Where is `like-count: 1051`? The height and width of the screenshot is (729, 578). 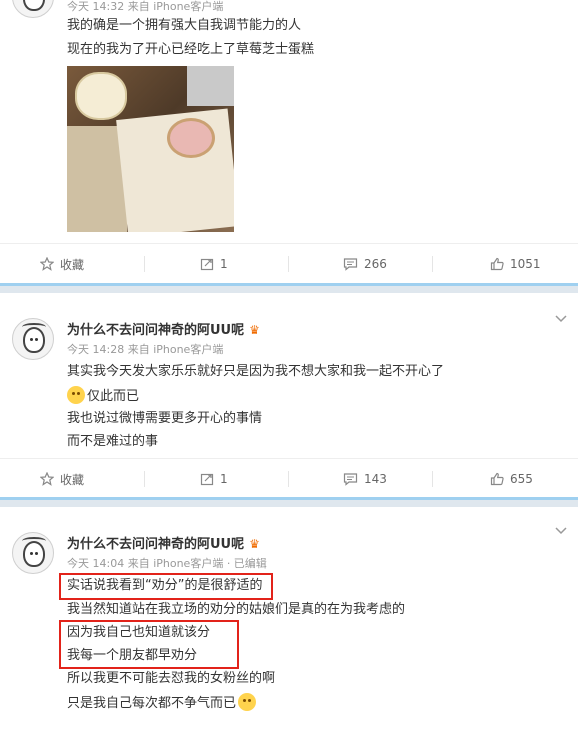
like-count: 1051 is located at coordinates (525, 264).